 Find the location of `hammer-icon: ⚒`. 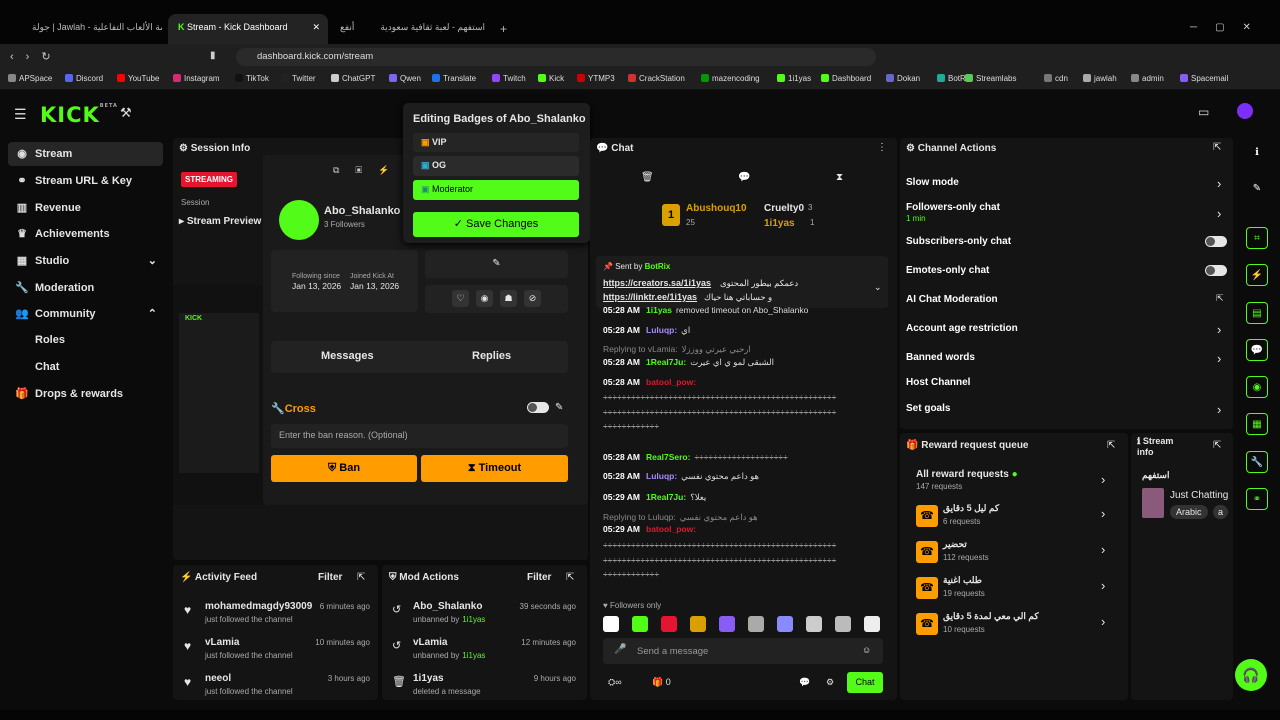

hammer-icon: ⚒ is located at coordinates (126, 113).